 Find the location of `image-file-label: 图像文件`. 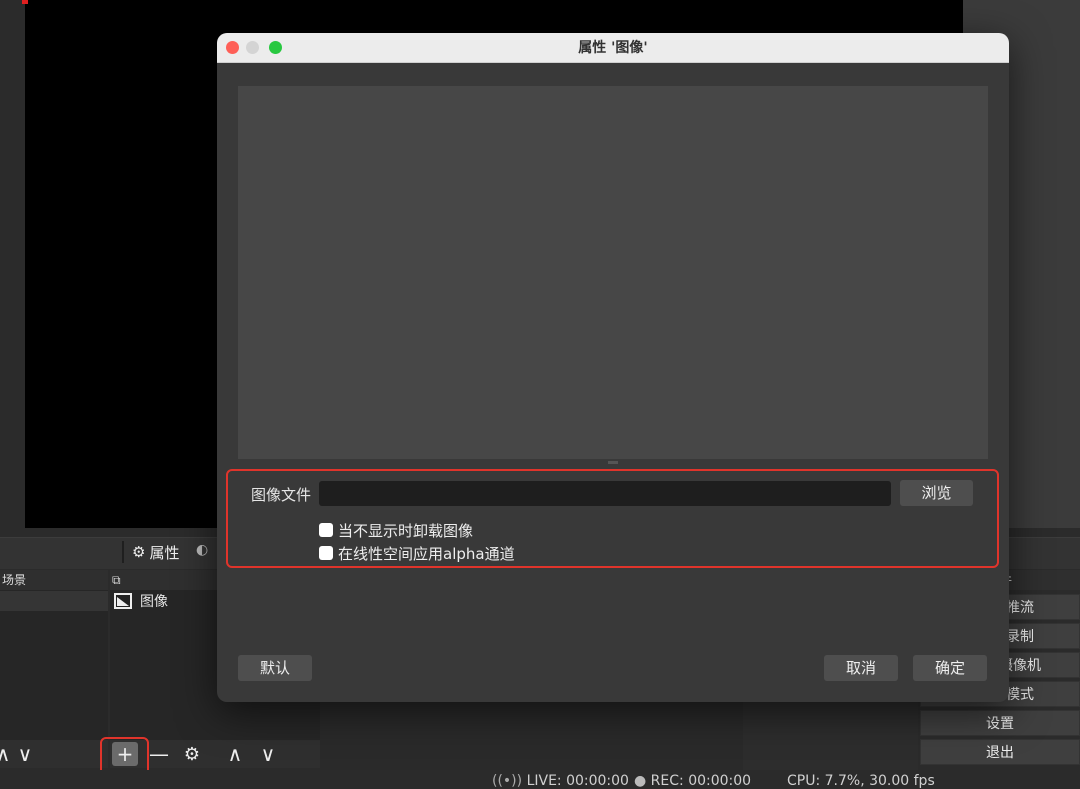

image-file-label: 图像文件 is located at coordinates (281, 495).